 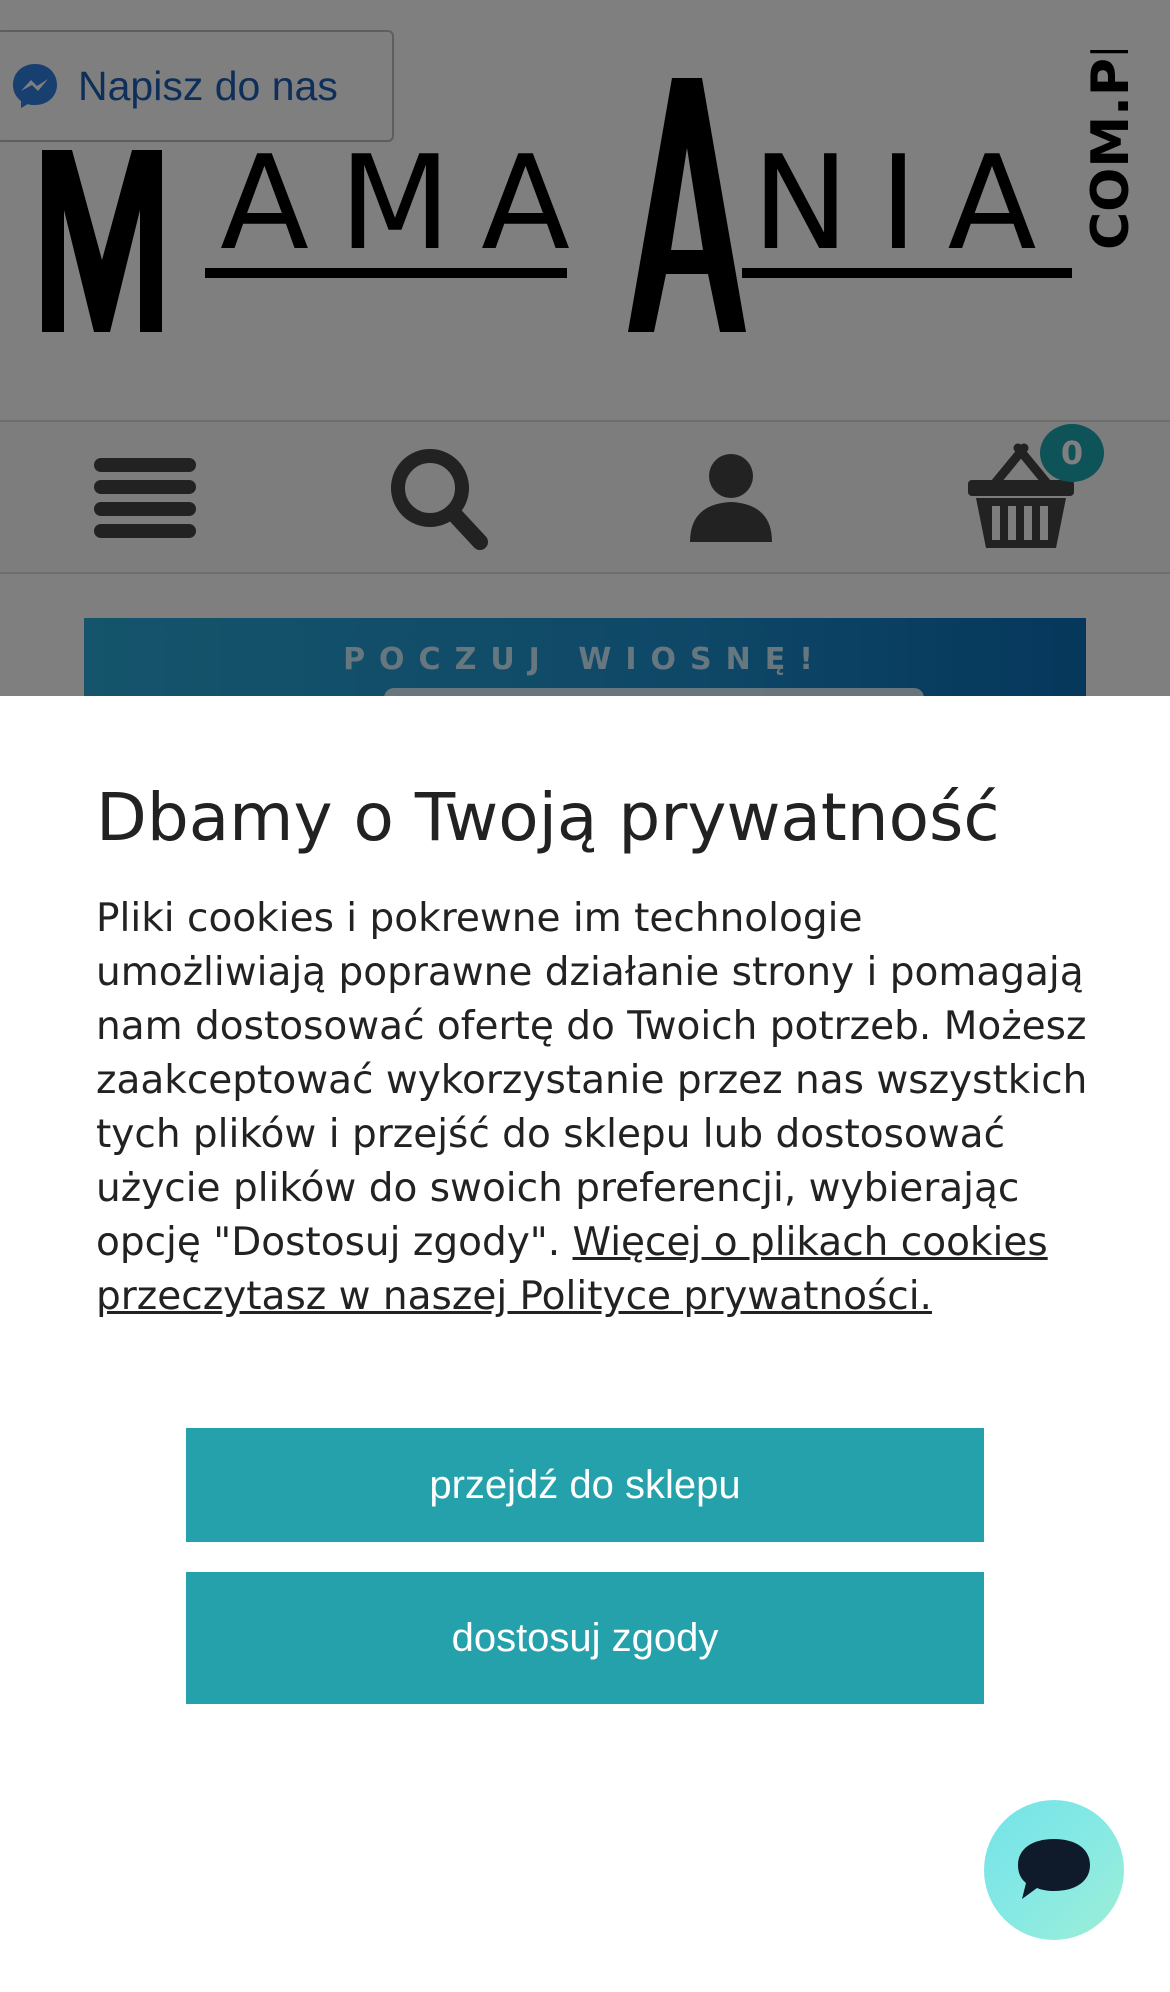 I want to click on go-to-shop-button: przejdź do sklepu, so click(x=585, y=1485).